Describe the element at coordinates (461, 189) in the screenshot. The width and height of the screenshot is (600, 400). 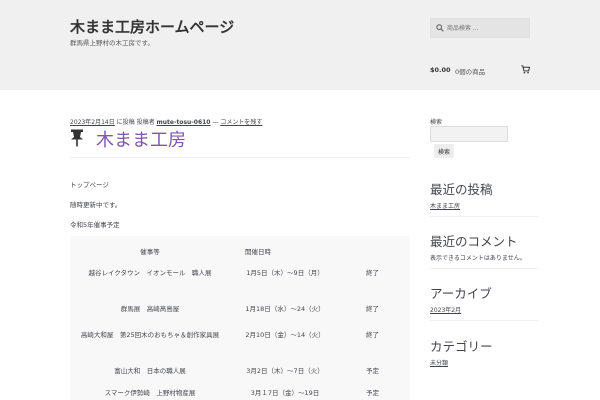
I see `recent-posts-title: 最近の投稿` at that location.